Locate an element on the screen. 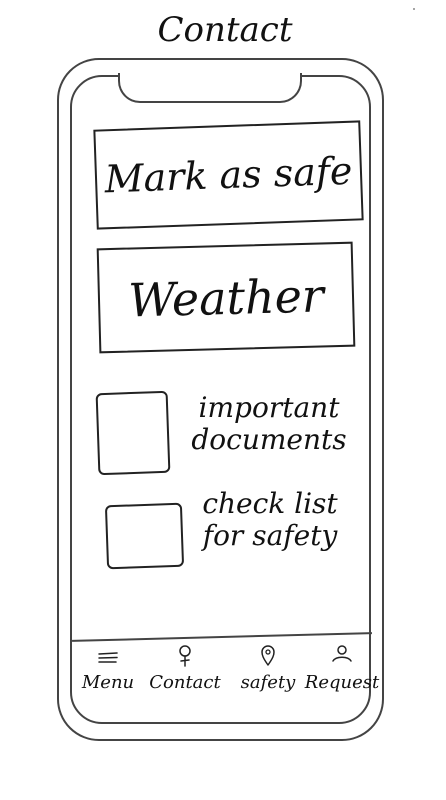 Image resolution: width=446 pixels, height=800 pixels. nav-item-contact: Contact is located at coordinates (185, 668).